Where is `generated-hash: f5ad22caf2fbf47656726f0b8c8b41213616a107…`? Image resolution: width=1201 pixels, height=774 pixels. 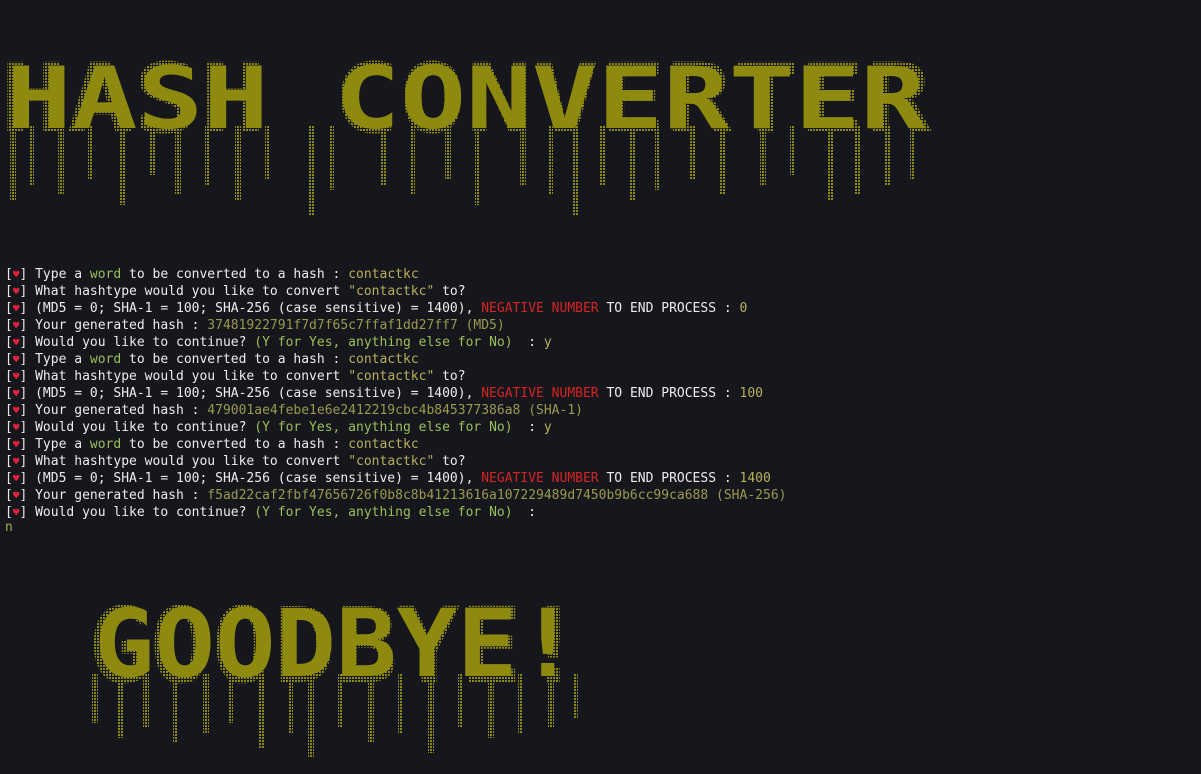 generated-hash: f5ad22caf2fbf47656726f0b8c8b41213616a107… is located at coordinates (497, 495).